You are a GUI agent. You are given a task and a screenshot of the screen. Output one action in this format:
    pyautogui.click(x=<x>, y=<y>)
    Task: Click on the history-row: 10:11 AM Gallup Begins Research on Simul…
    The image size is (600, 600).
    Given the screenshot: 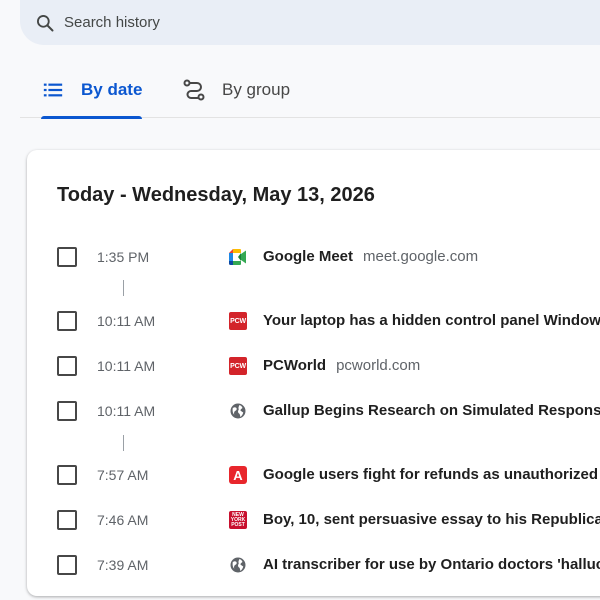 What is the action you would take?
    pyautogui.click(x=313, y=411)
    